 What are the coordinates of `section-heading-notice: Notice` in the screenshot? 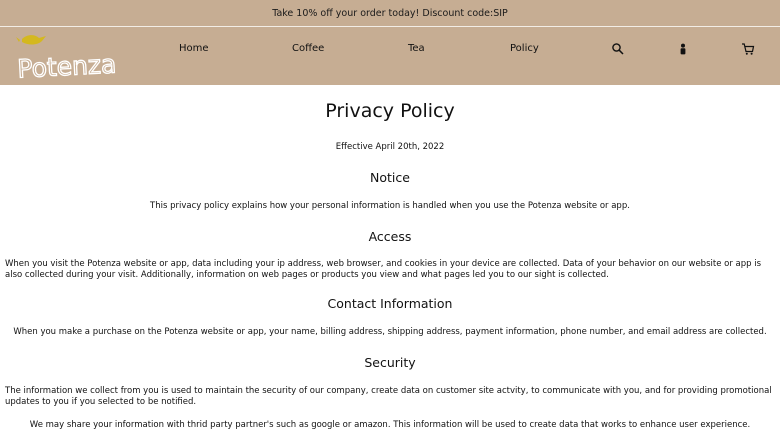 It's located at (390, 177).